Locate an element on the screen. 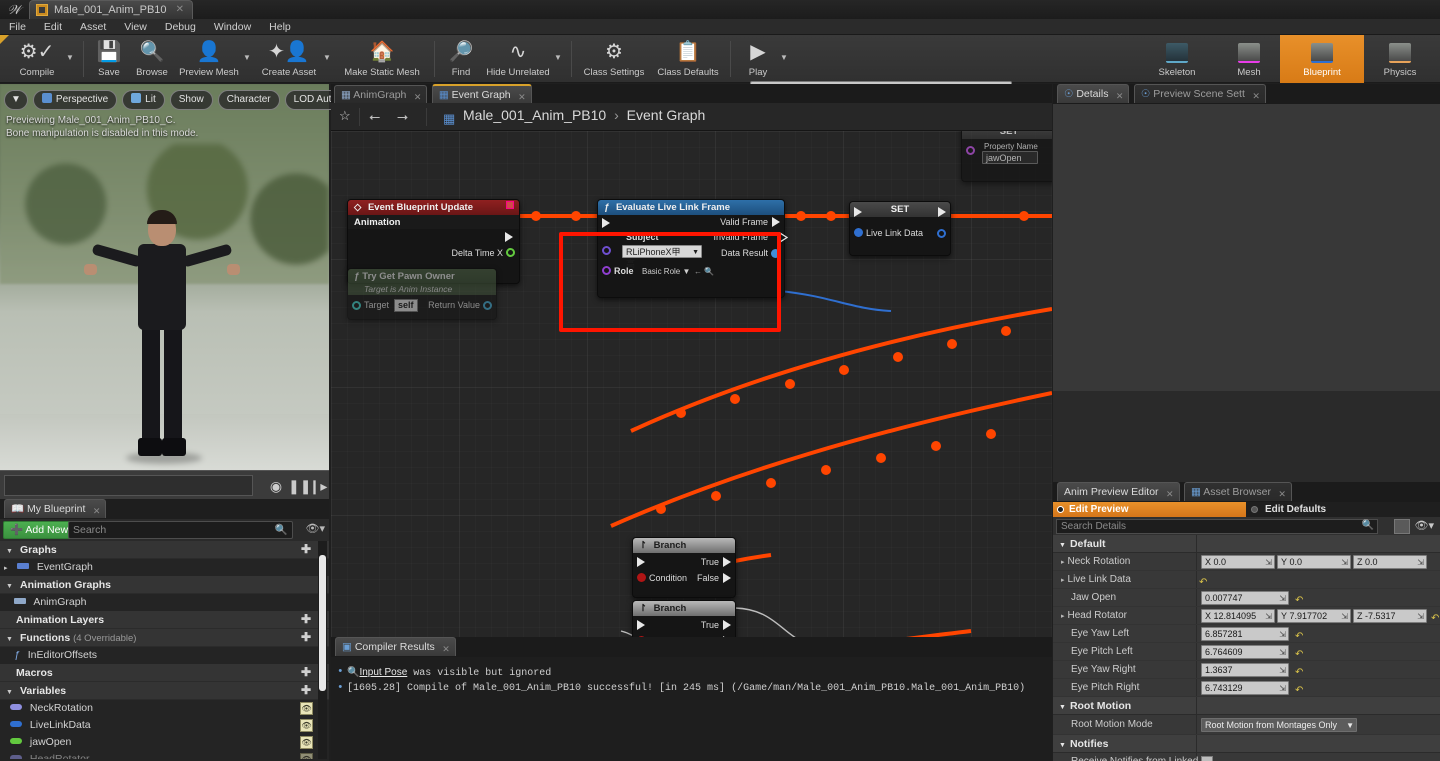 This screenshot has height=761, width=1440. section-notifies: ▼ Notifies is located at coordinates (1246, 744).